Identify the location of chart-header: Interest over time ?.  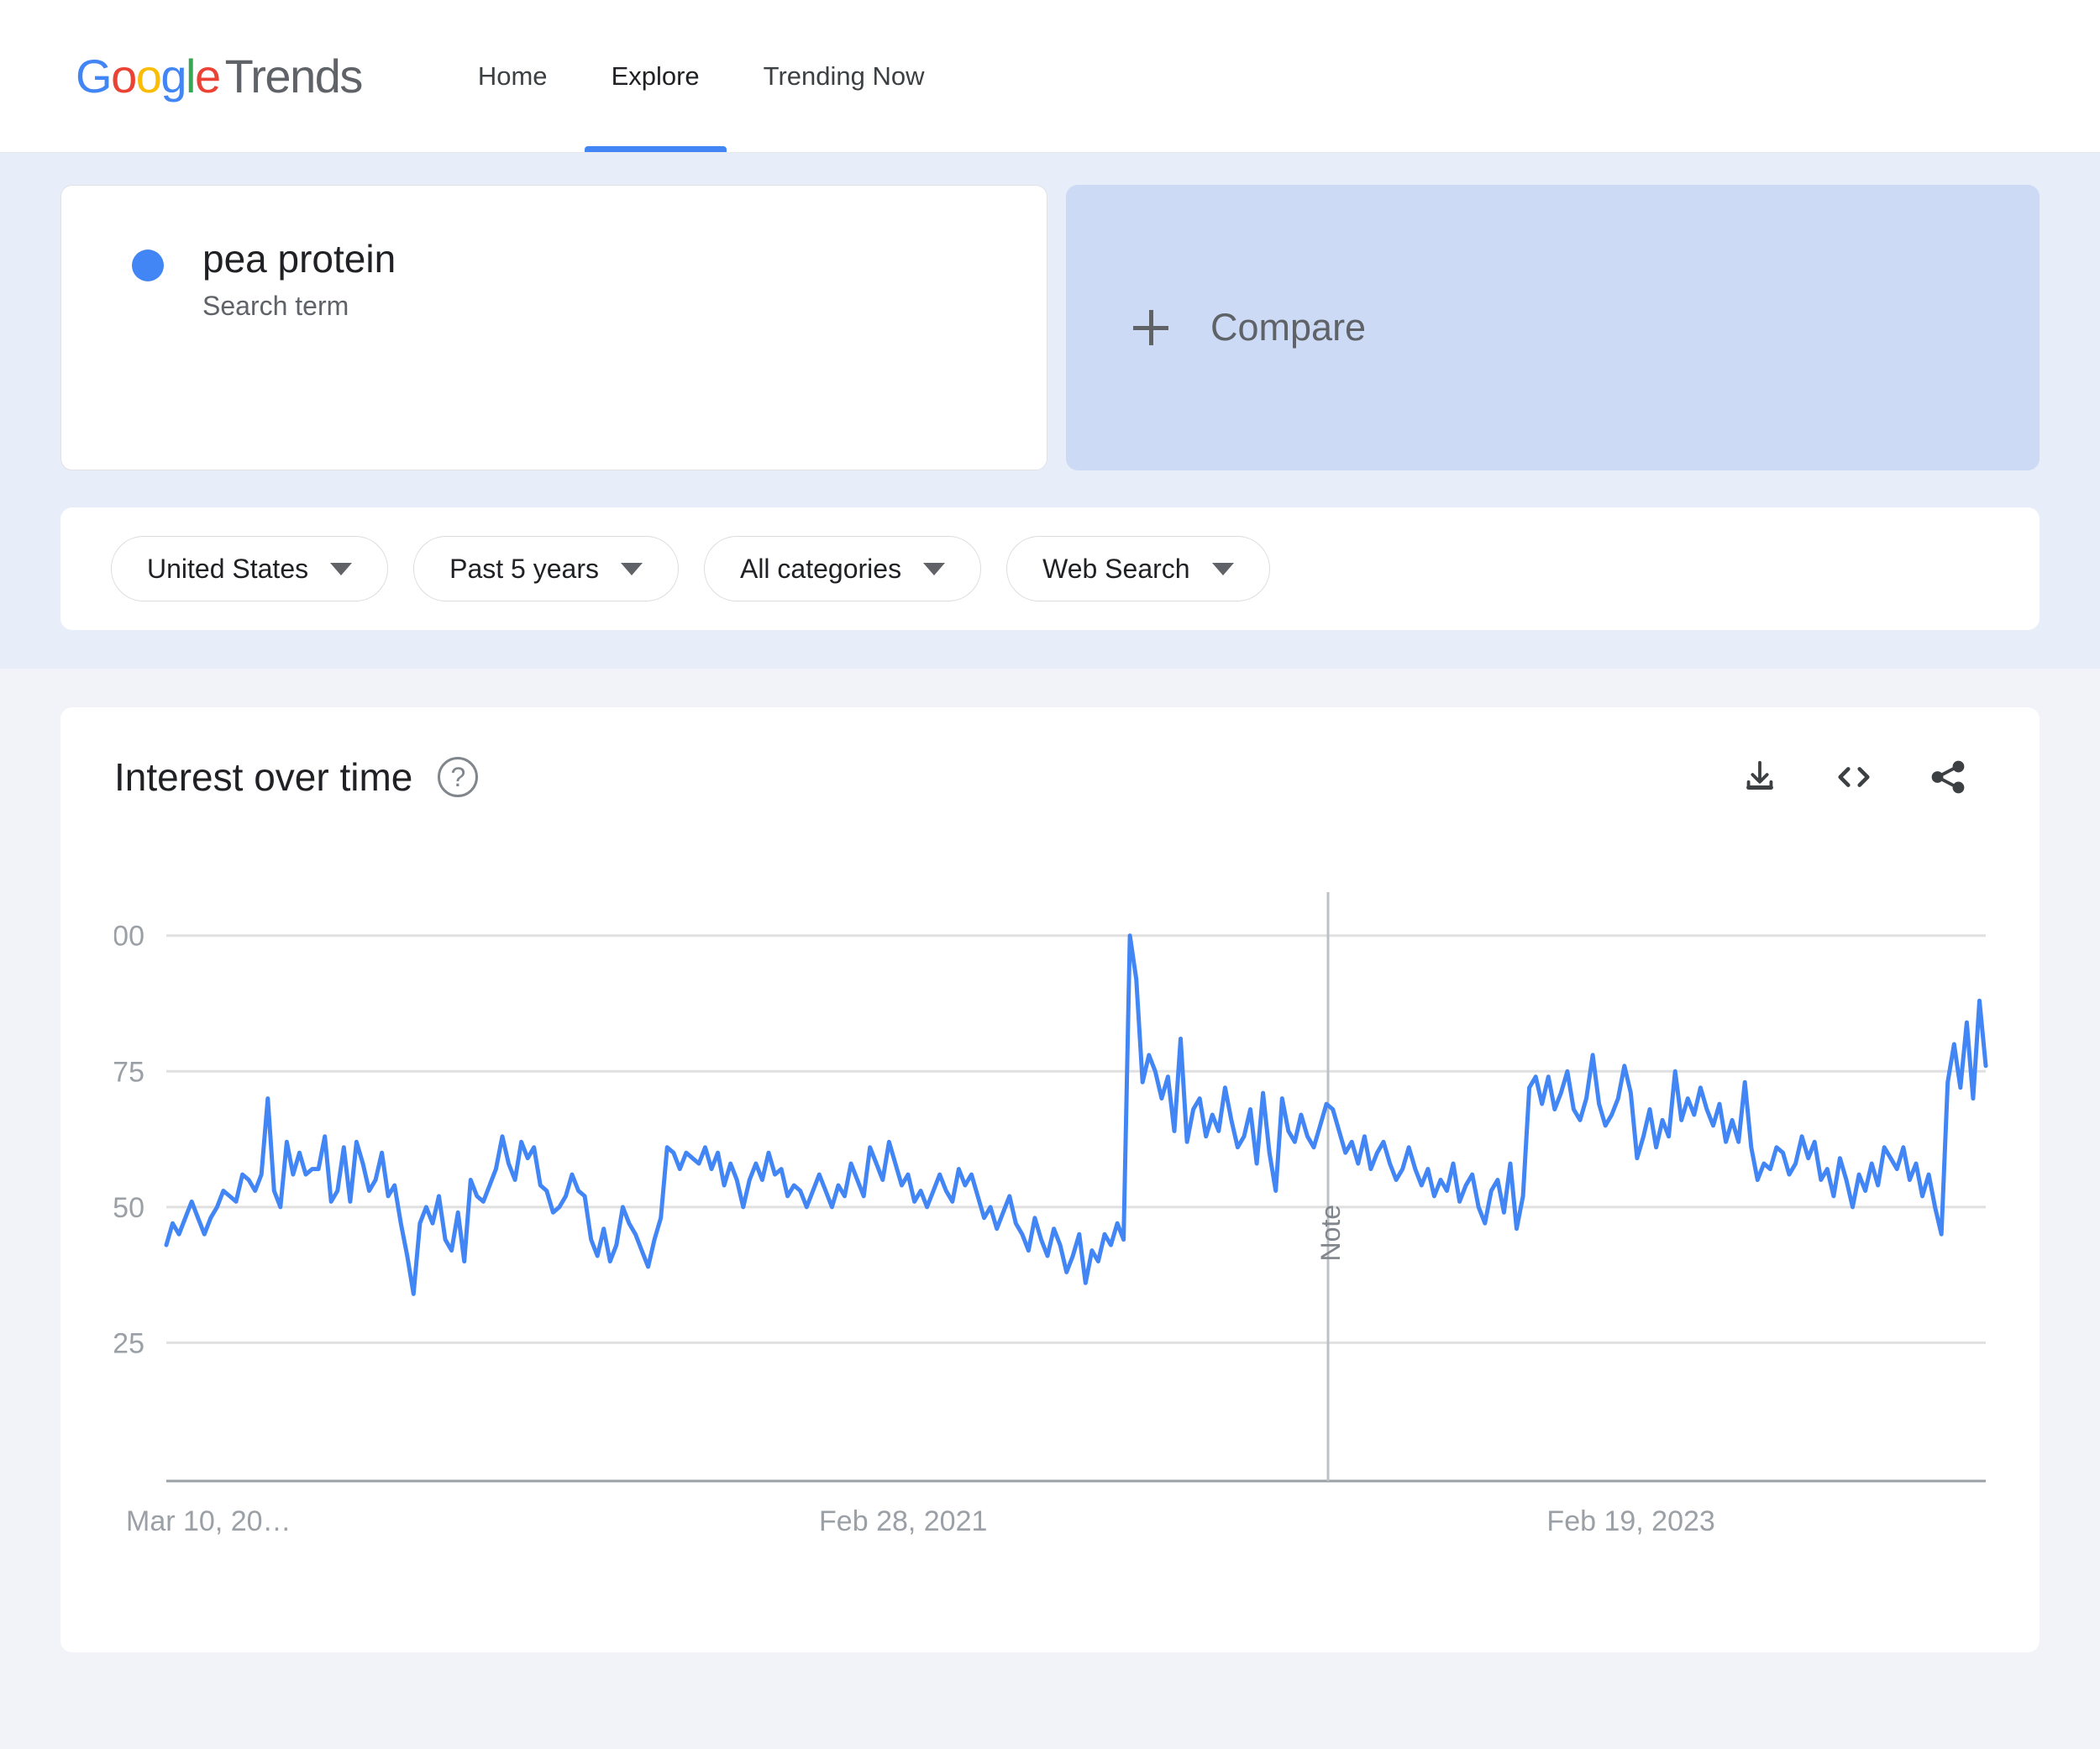
(1050, 777).